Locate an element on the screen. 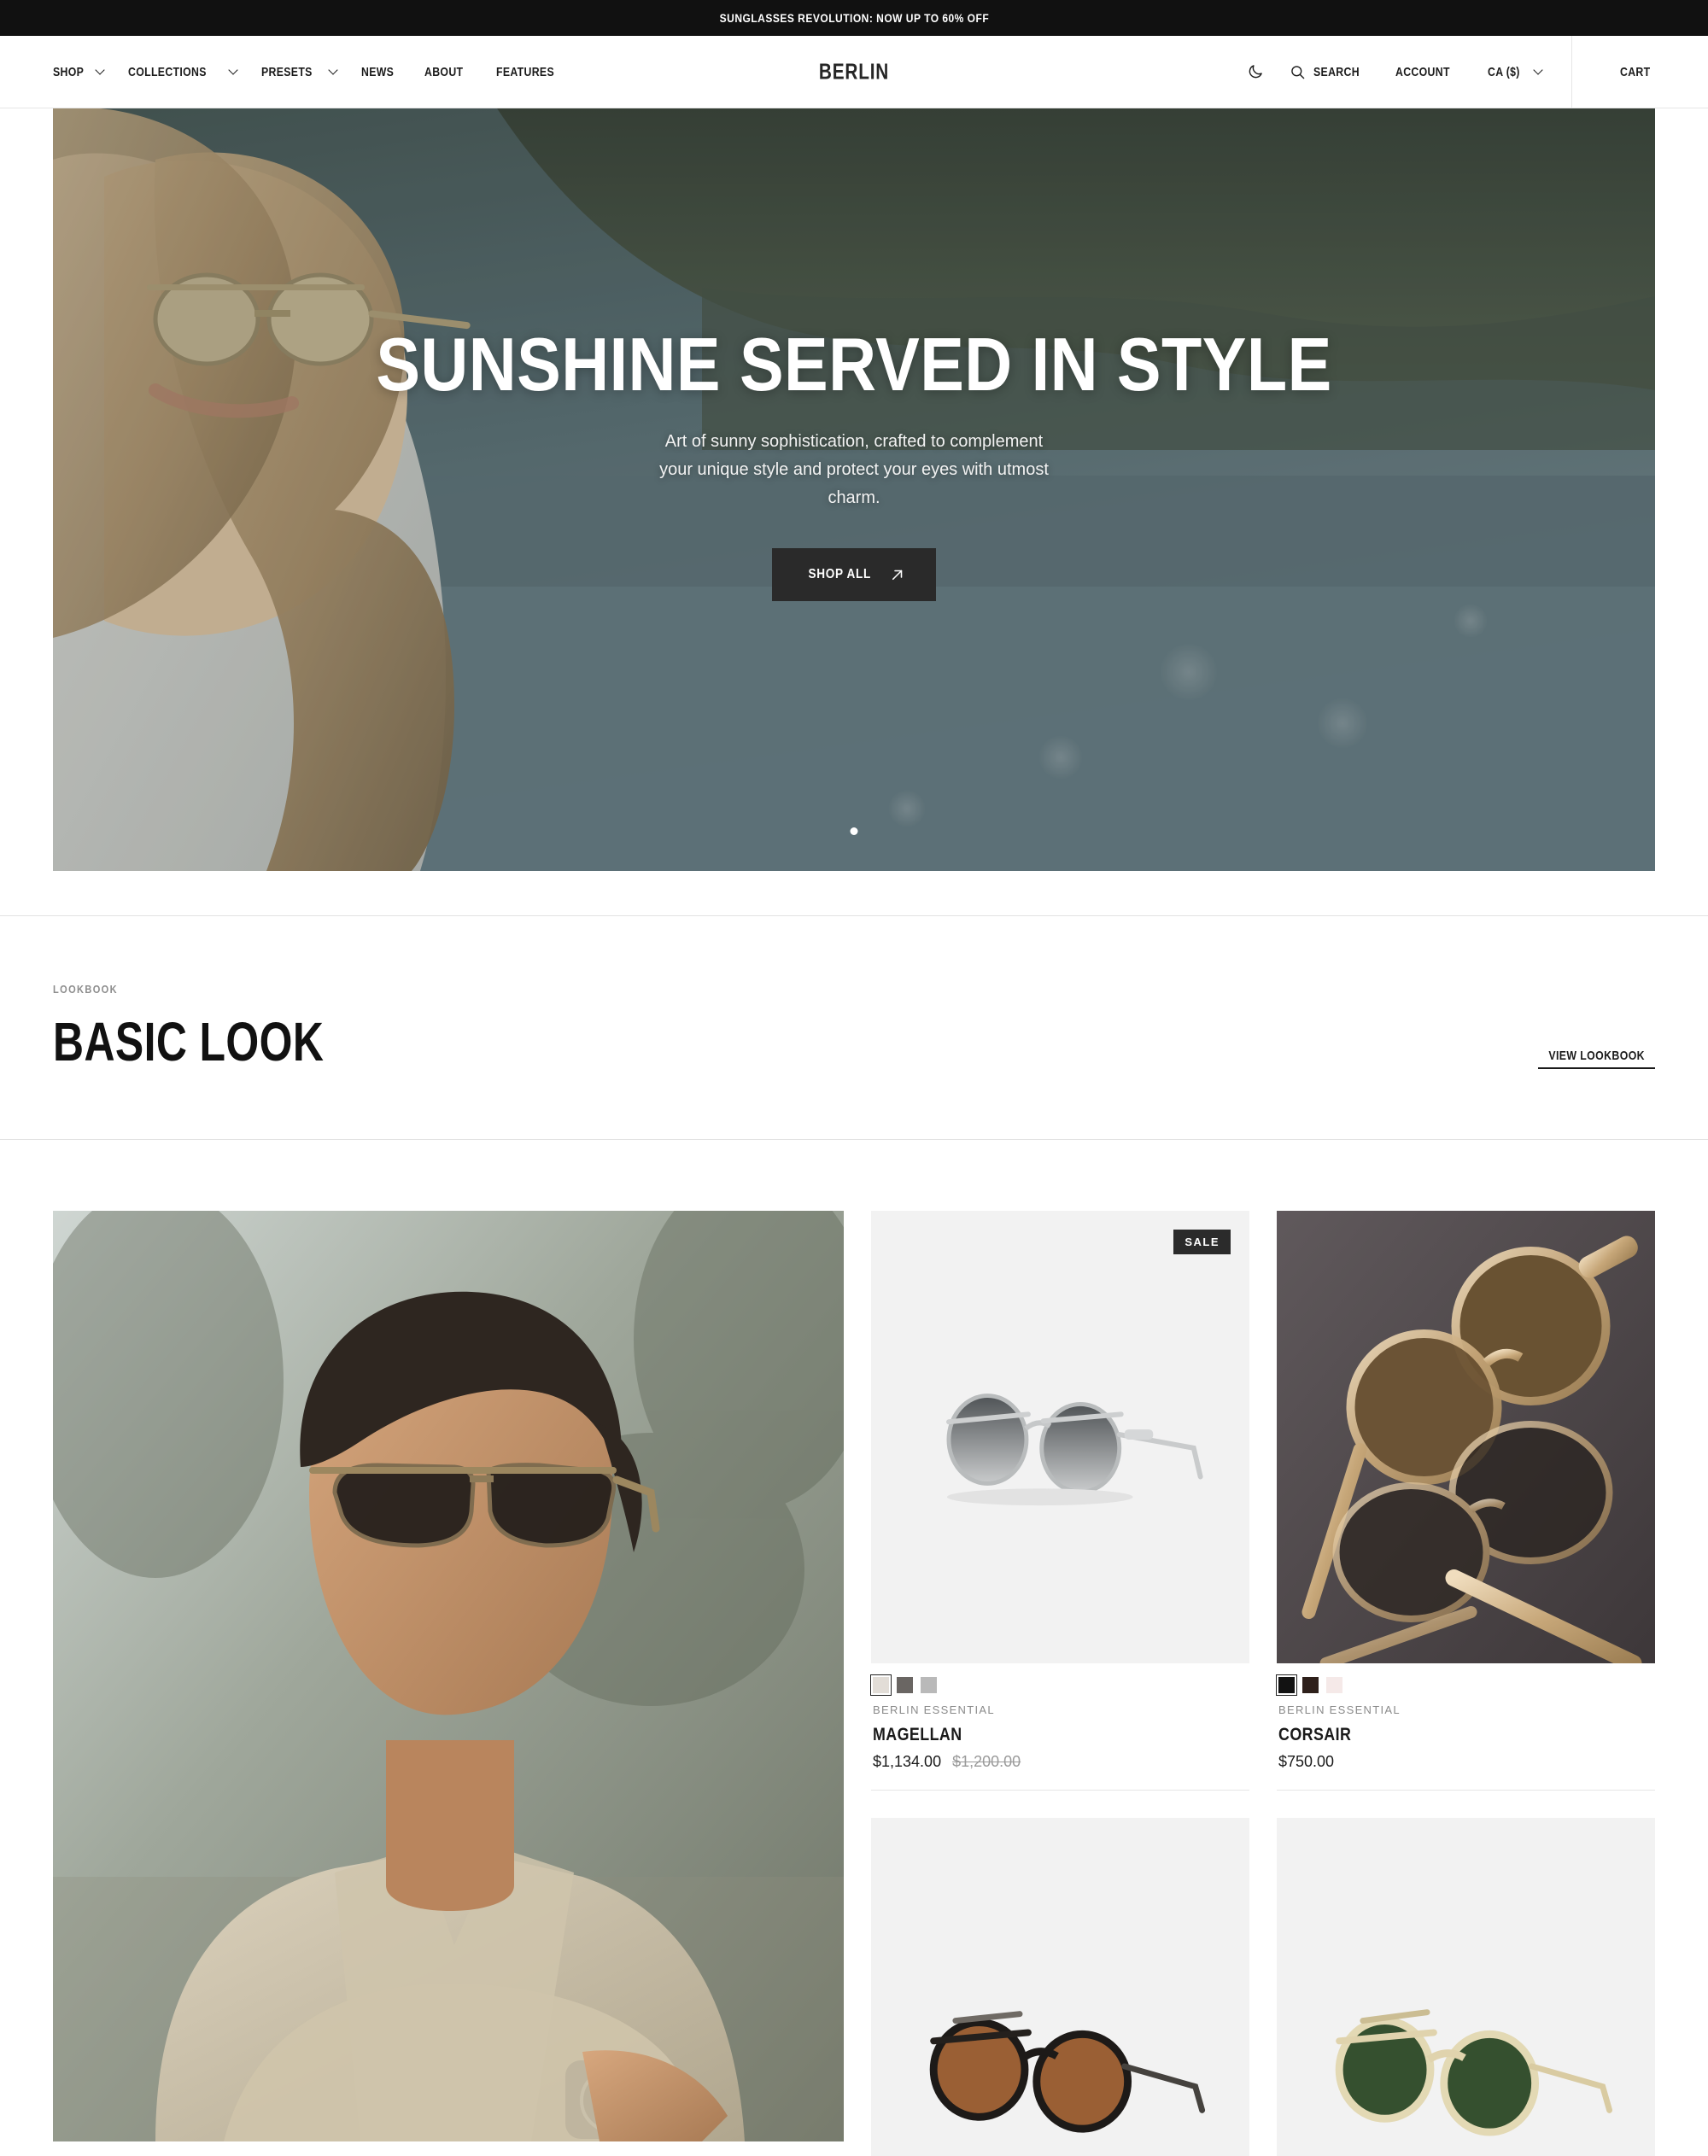 The image size is (1708, 2156). product-prices: $750.00 is located at coordinates (1465, 1762).